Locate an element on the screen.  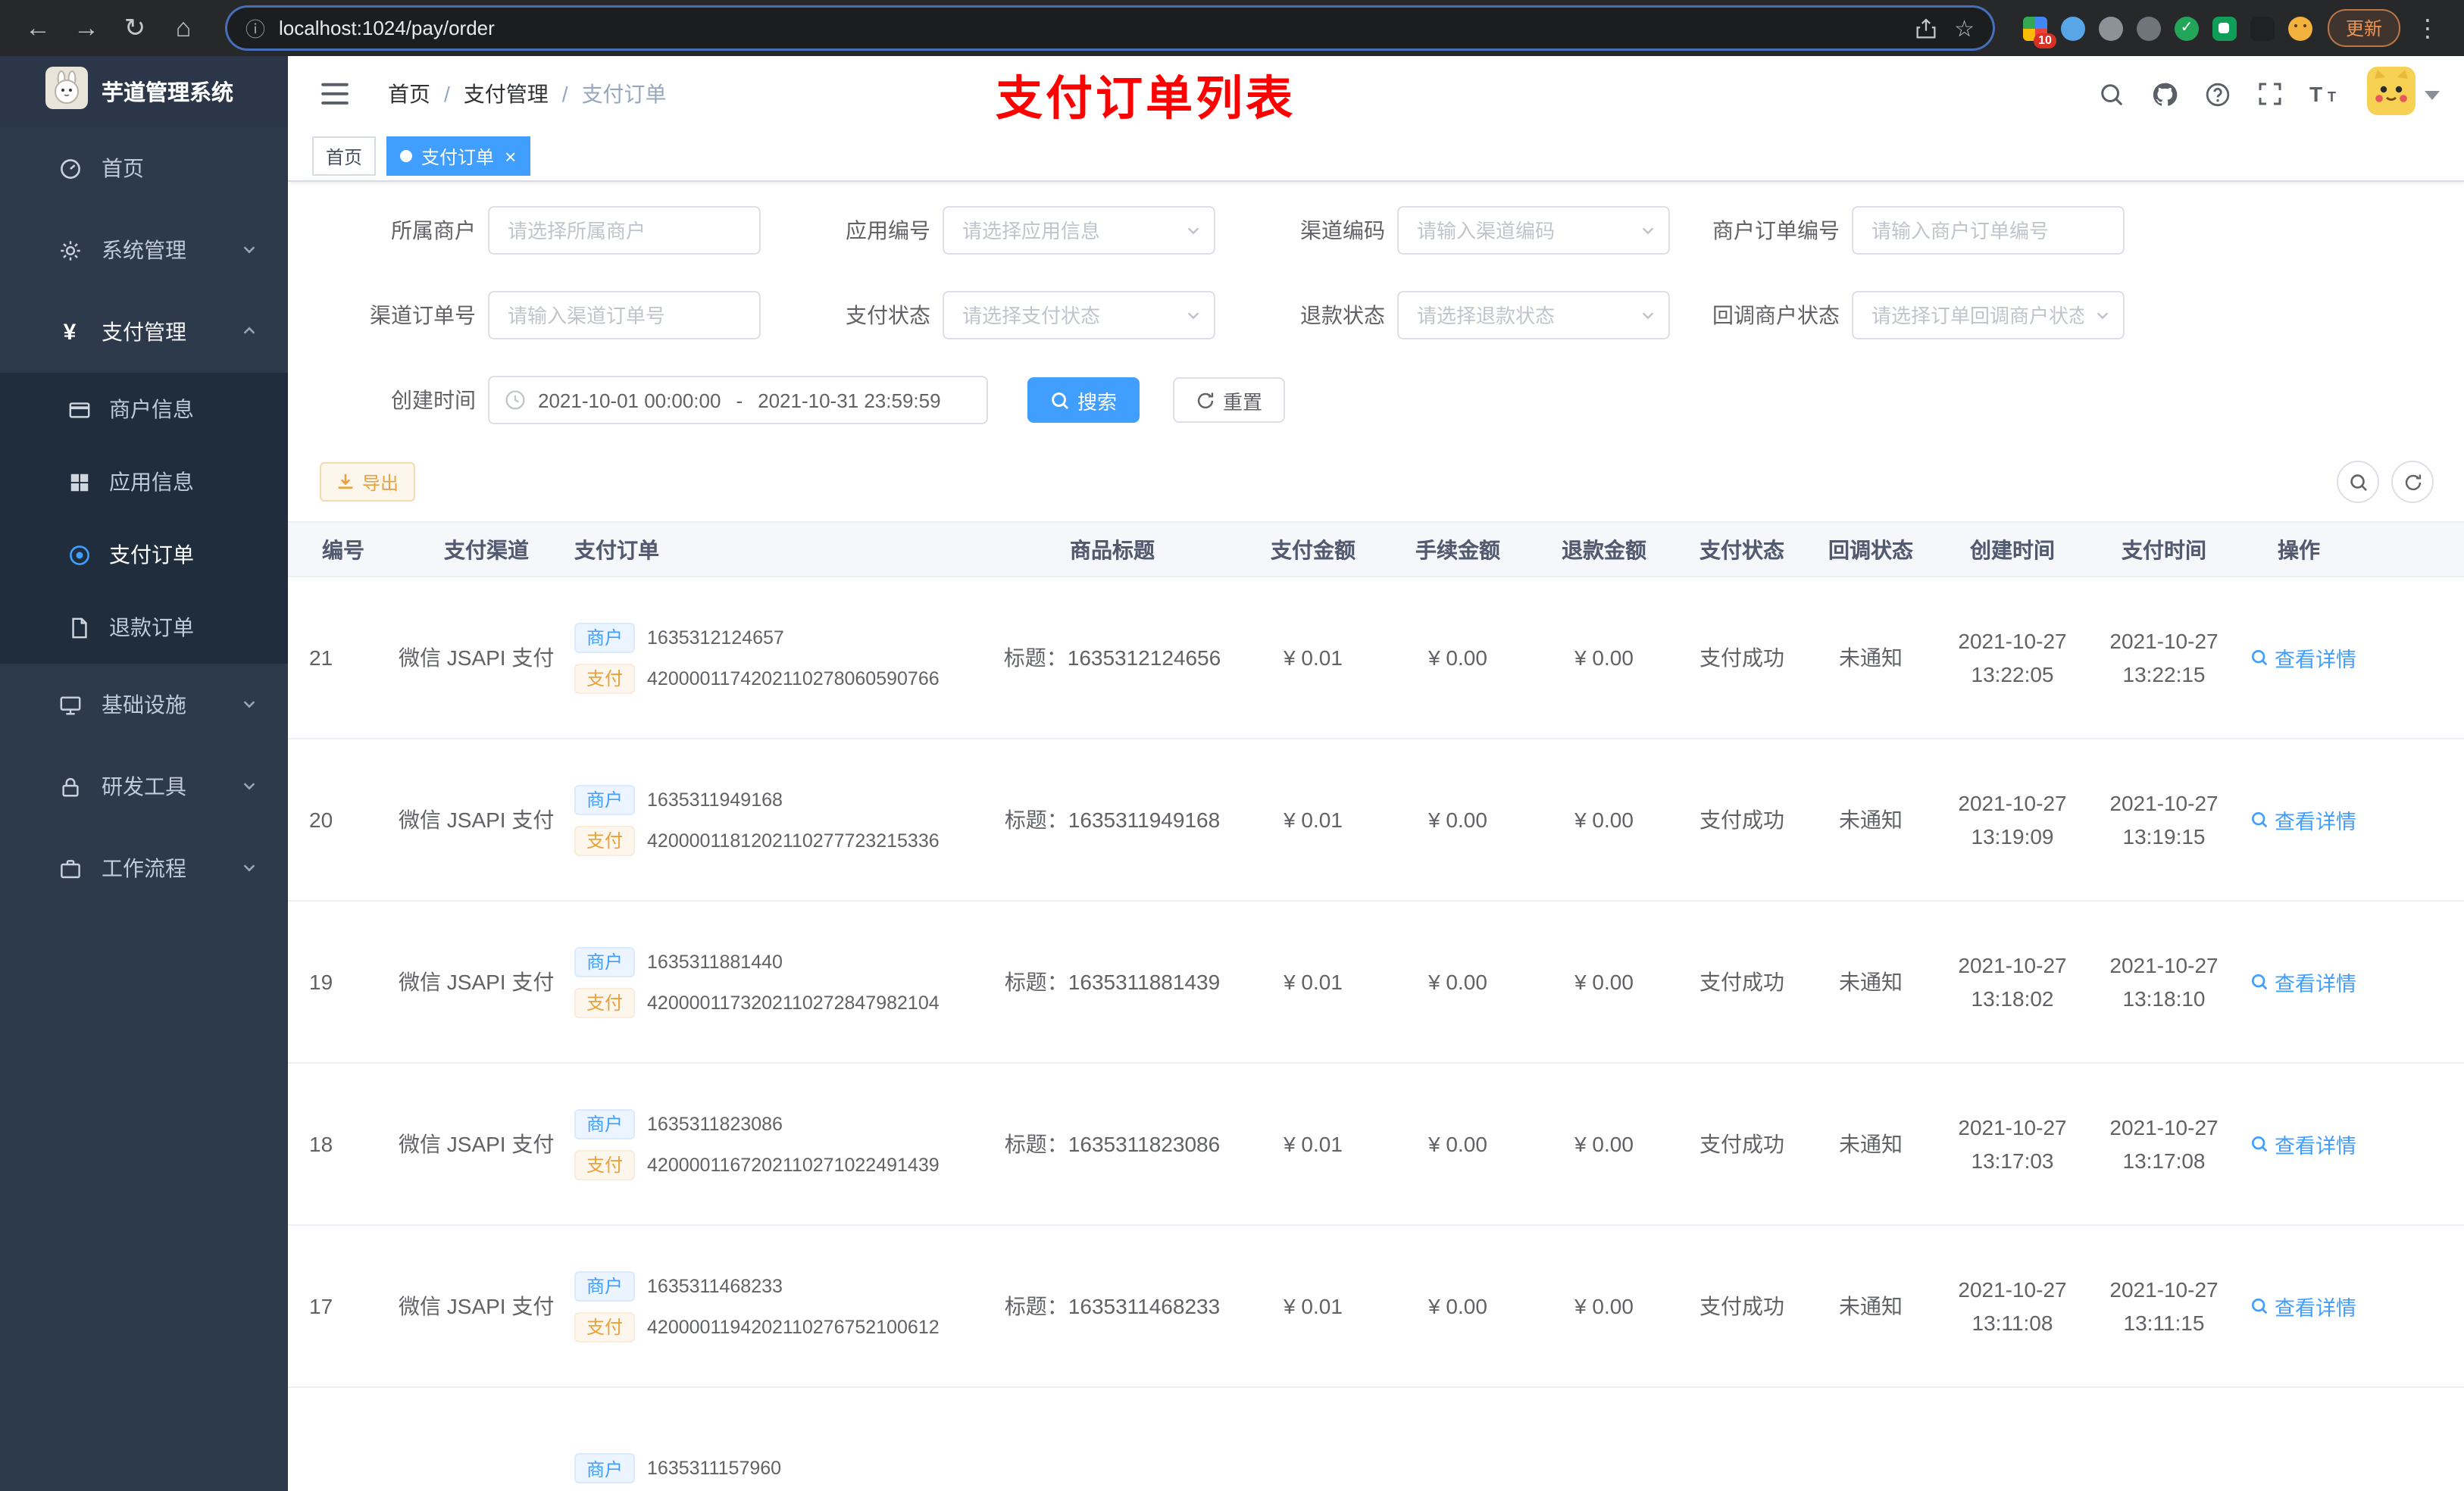
browser-menu-button: ⋮ is located at coordinates (2427, 28).